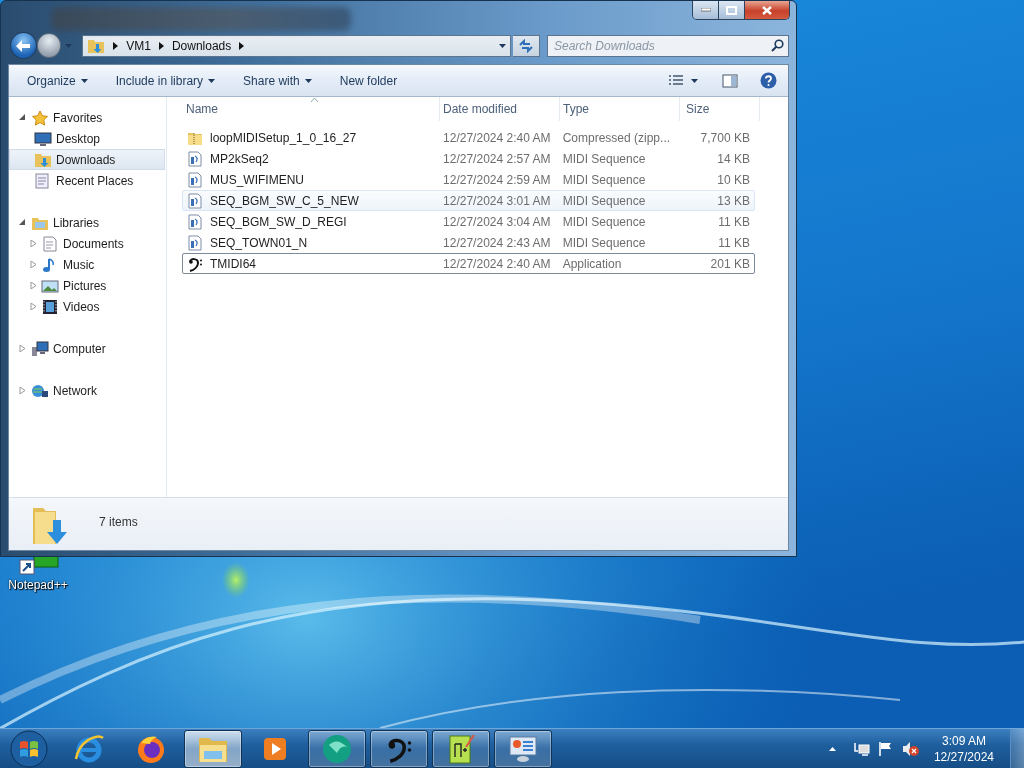 The width and height of the screenshot is (1024, 768). I want to click on file-row: SEQ_TOWN01_N 12/27/2024 2:43 AM MIDI Sequence 11 KB, so click(468, 242).